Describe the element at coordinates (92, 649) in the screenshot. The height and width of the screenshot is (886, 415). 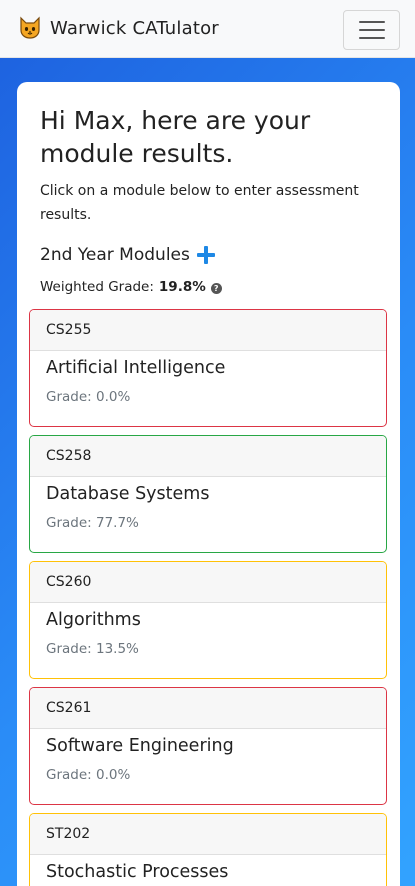
I see `module-grade: Grade: 13.5%` at that location.